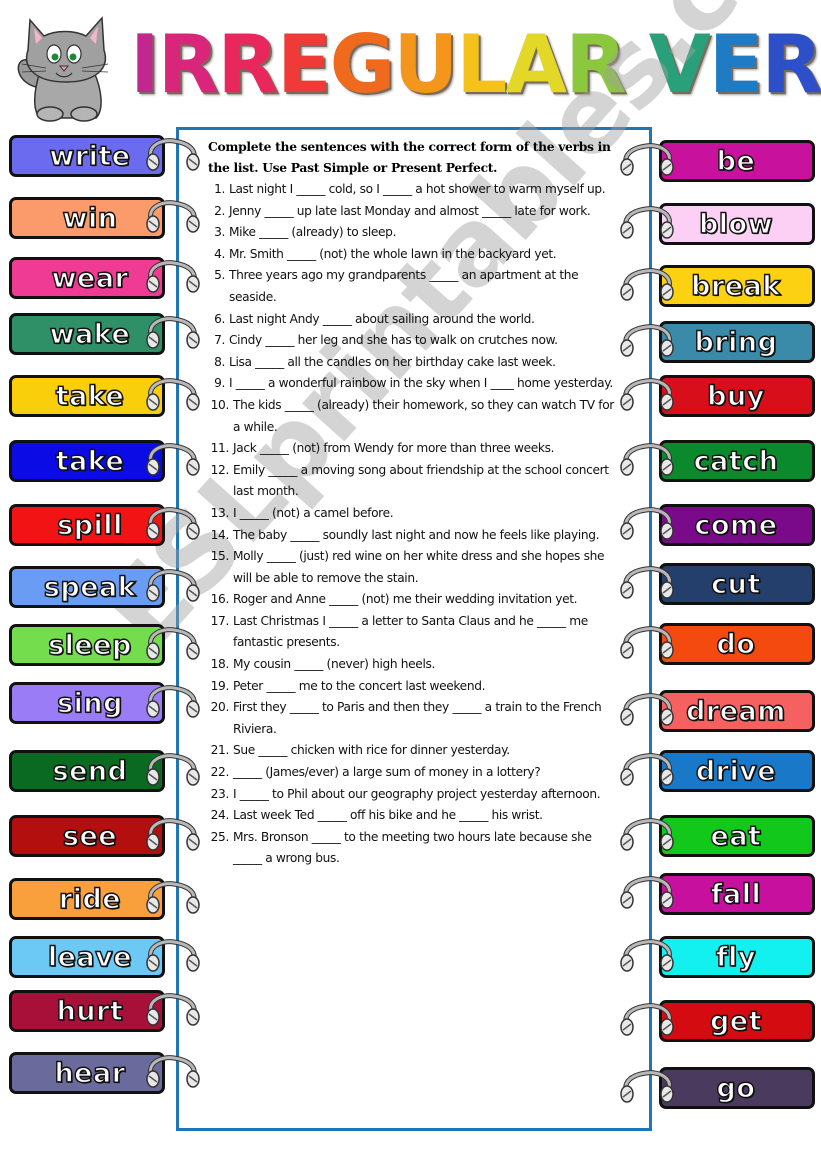 The width and height of the screenshot is (821, 1169). I want to click on verb-label: win, so click(90, 218).